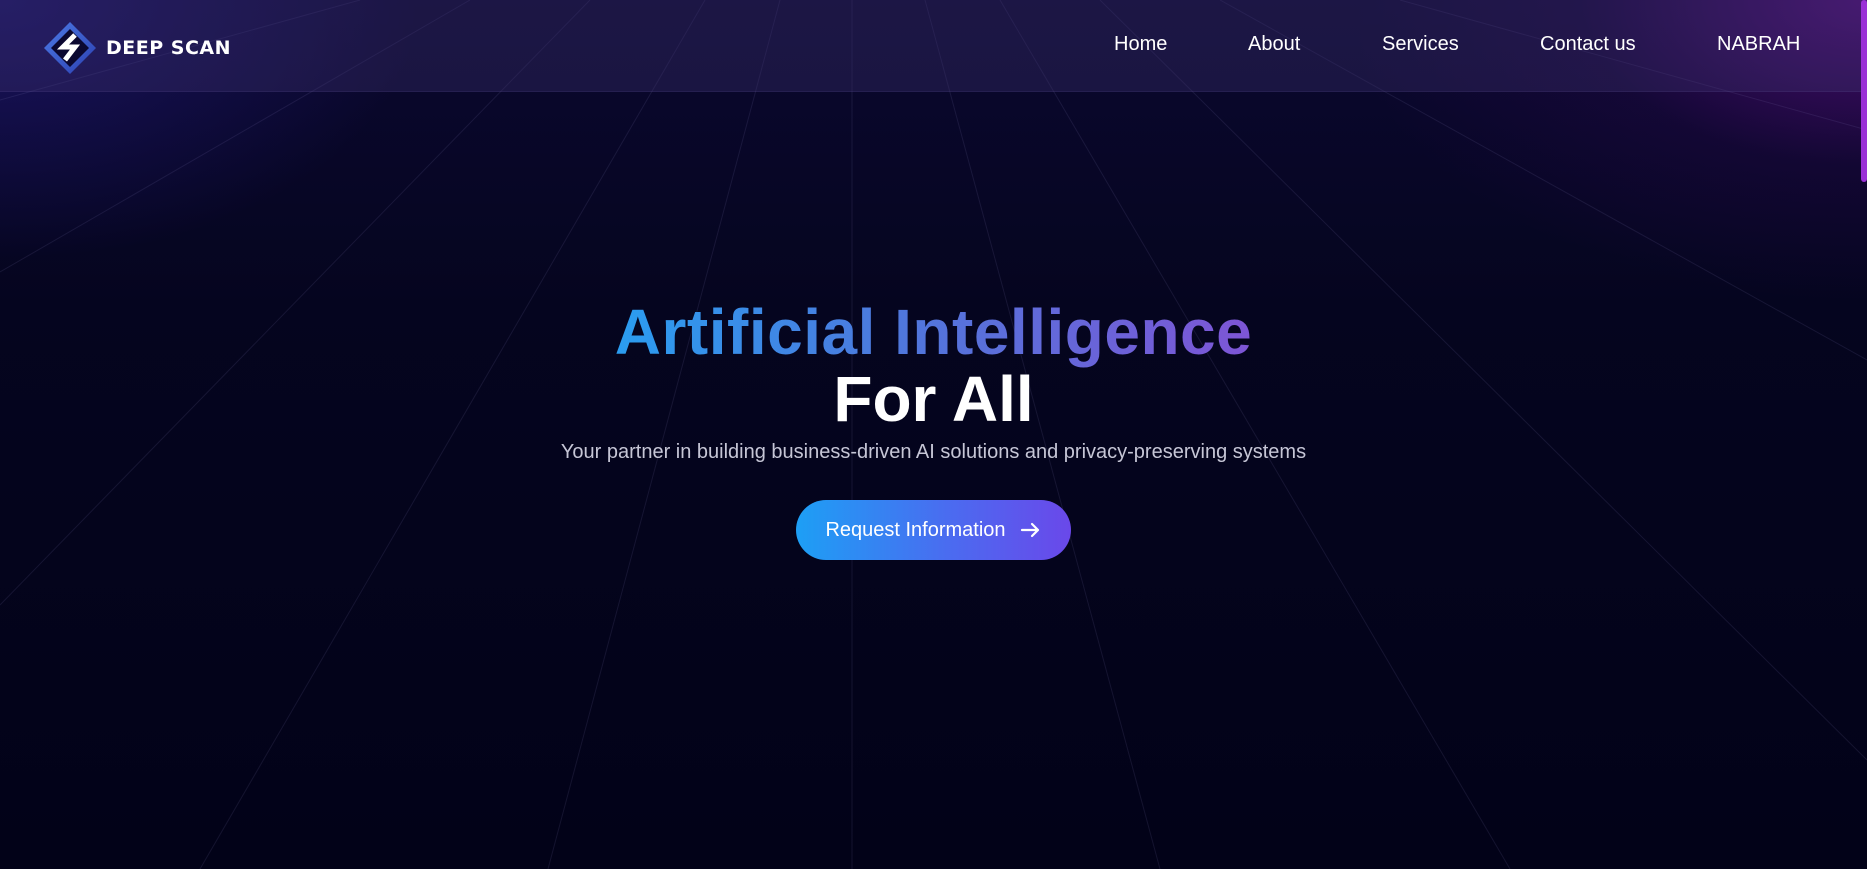 This screenshot has height=869, width=1867. I want to click on nav-services-link: Services, so click(1420, 44).